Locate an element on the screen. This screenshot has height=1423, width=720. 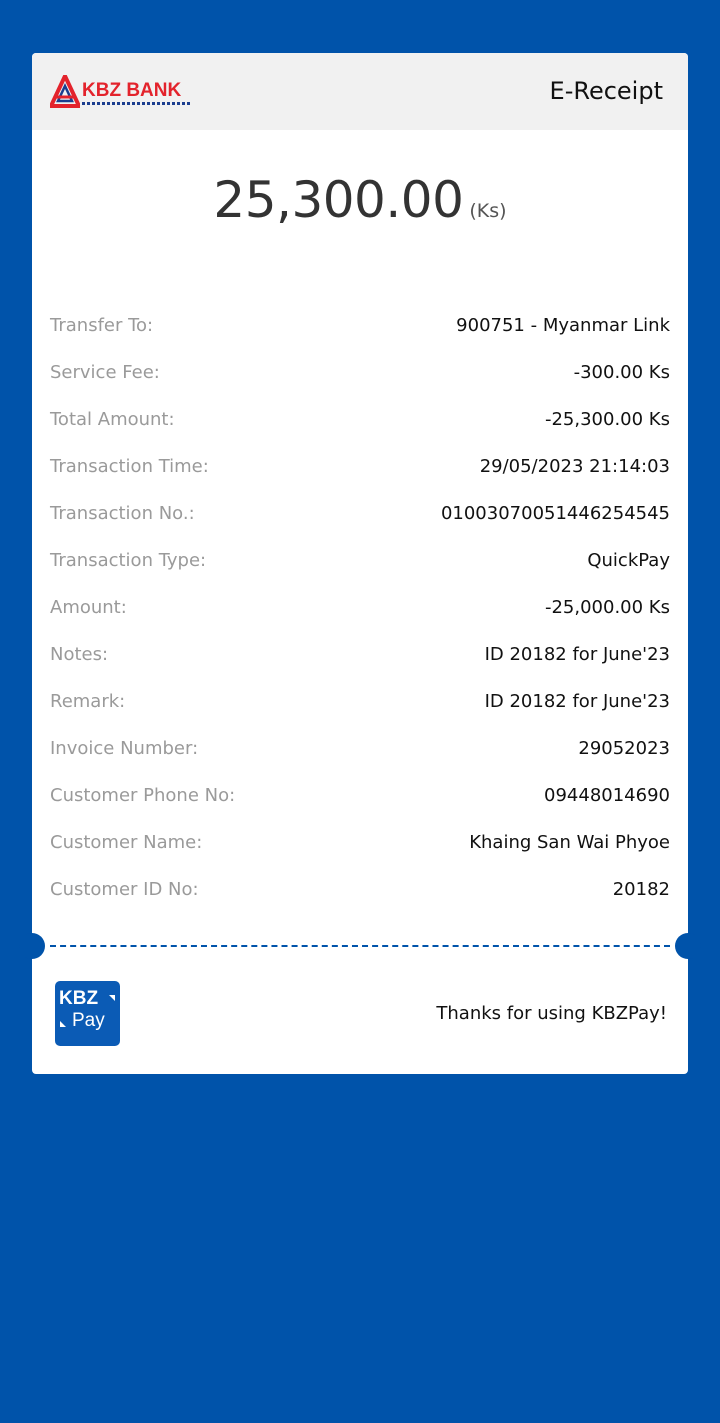
kbzpay-logo-bottom: Pay is located at coordinates (88, 1020).